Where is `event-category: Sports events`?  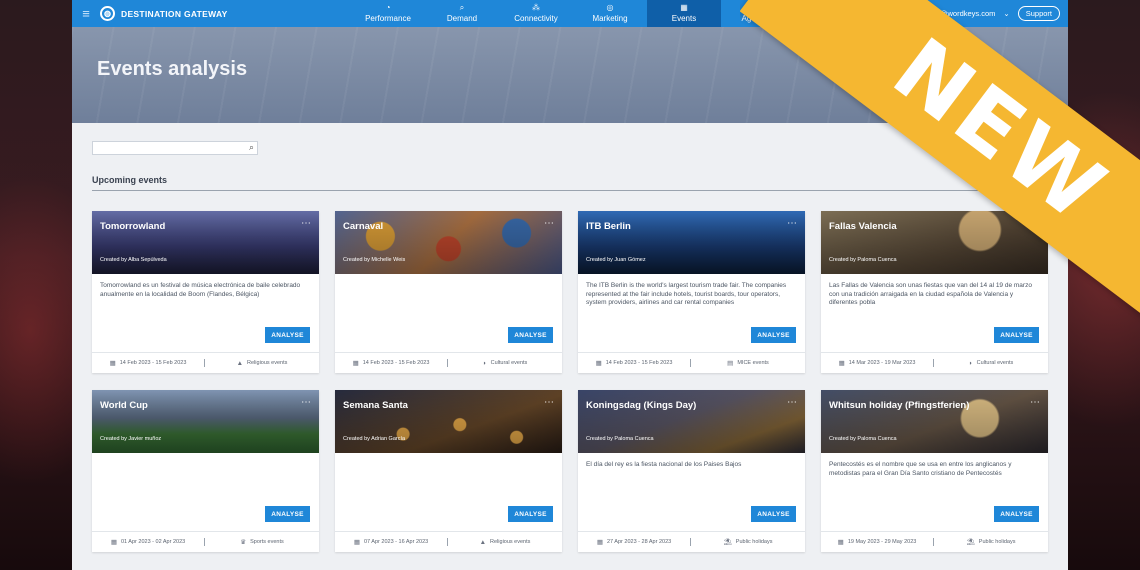
event-category: Sports events is located at coordinates (267, 542).